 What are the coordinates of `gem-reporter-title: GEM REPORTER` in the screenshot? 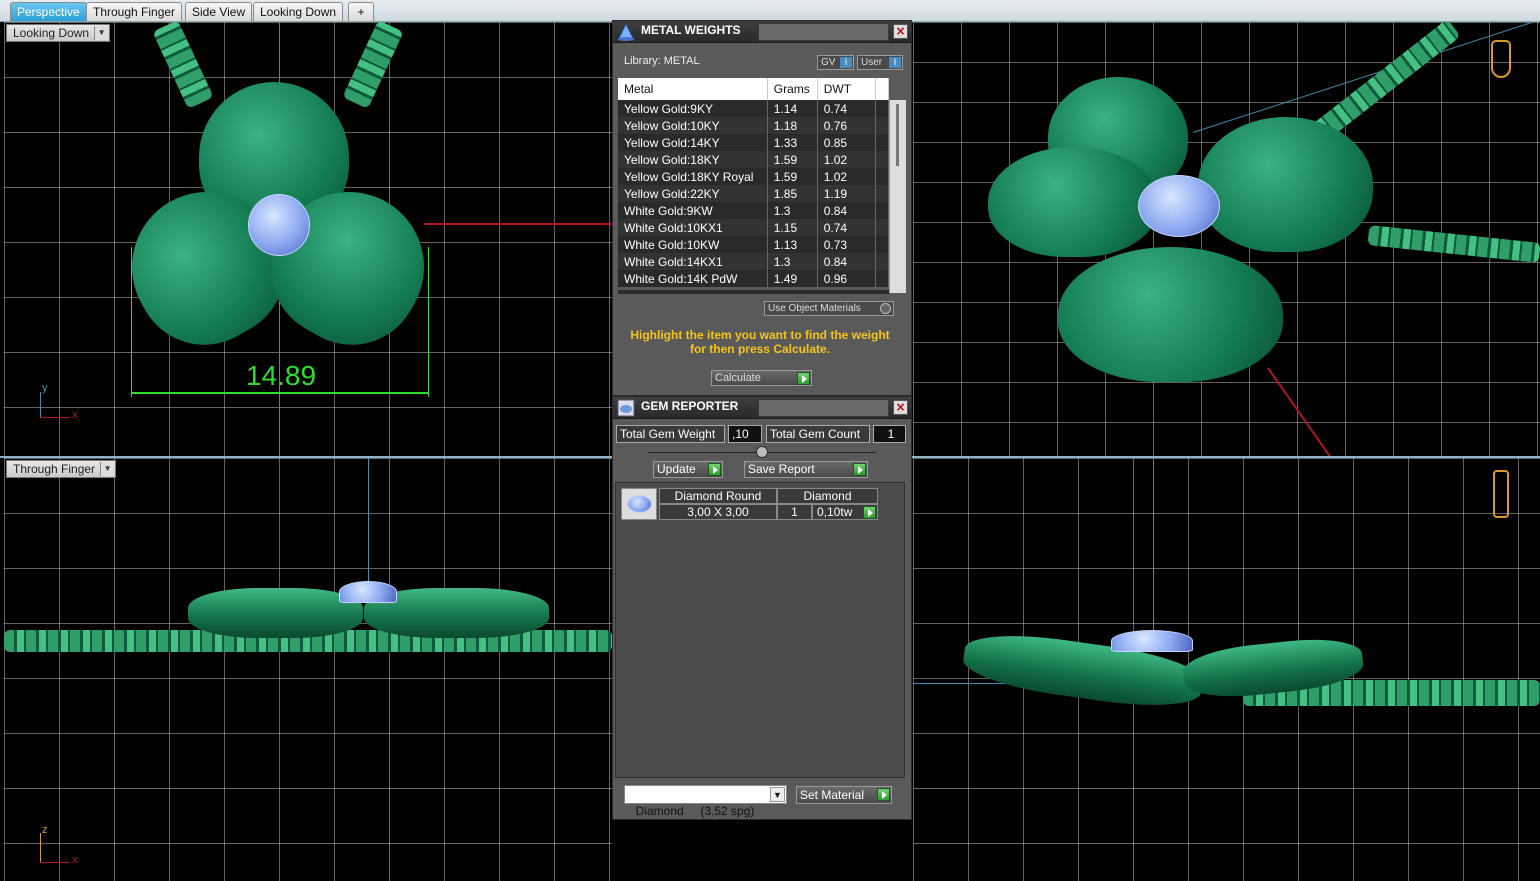 It's located at (690, 406).